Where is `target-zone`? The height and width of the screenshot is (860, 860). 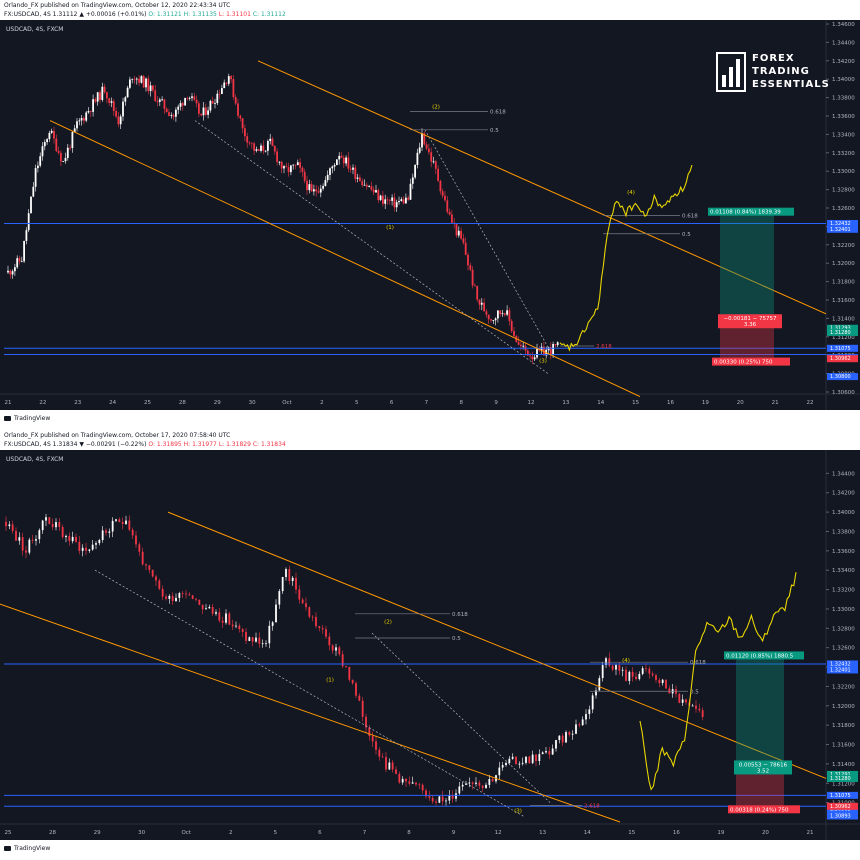 target-zone is located at coordinates (747, 270).